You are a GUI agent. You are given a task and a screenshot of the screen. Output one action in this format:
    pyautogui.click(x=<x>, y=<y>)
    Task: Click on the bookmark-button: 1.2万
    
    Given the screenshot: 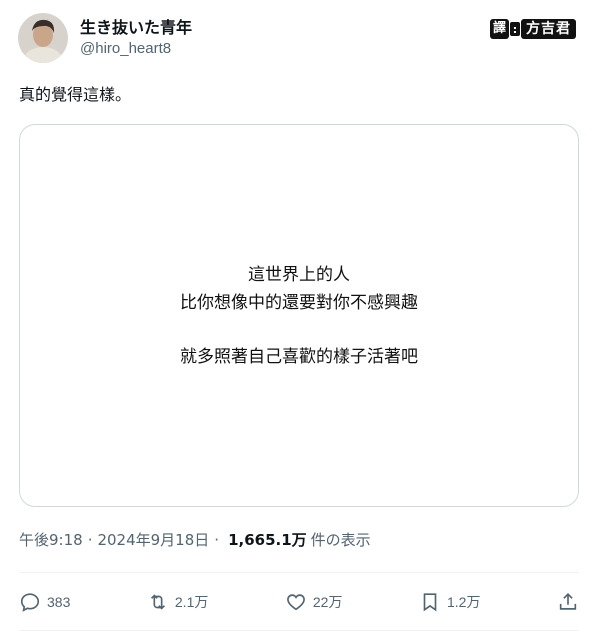 What is the action you would take?
    pyautogui.click(x=449, y=602)
    